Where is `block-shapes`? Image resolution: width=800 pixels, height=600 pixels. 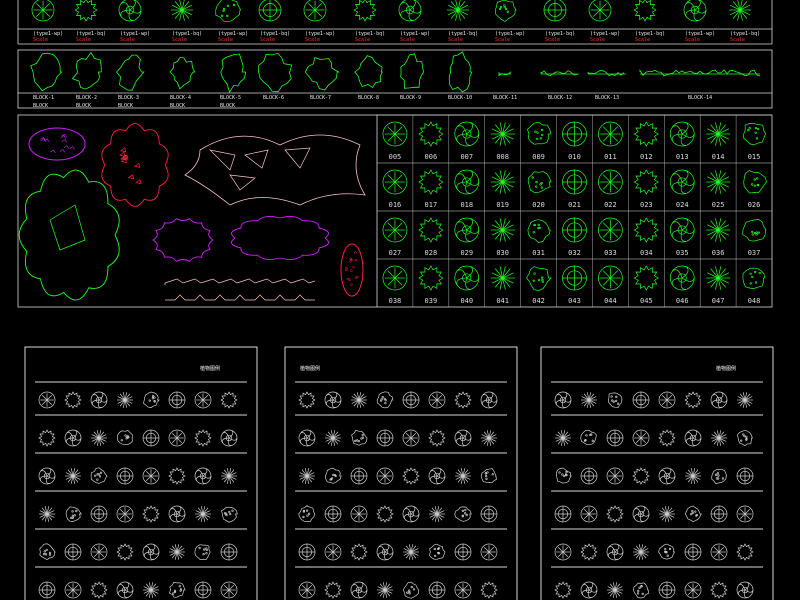 block-shapes is located at coordinates (395, 72).